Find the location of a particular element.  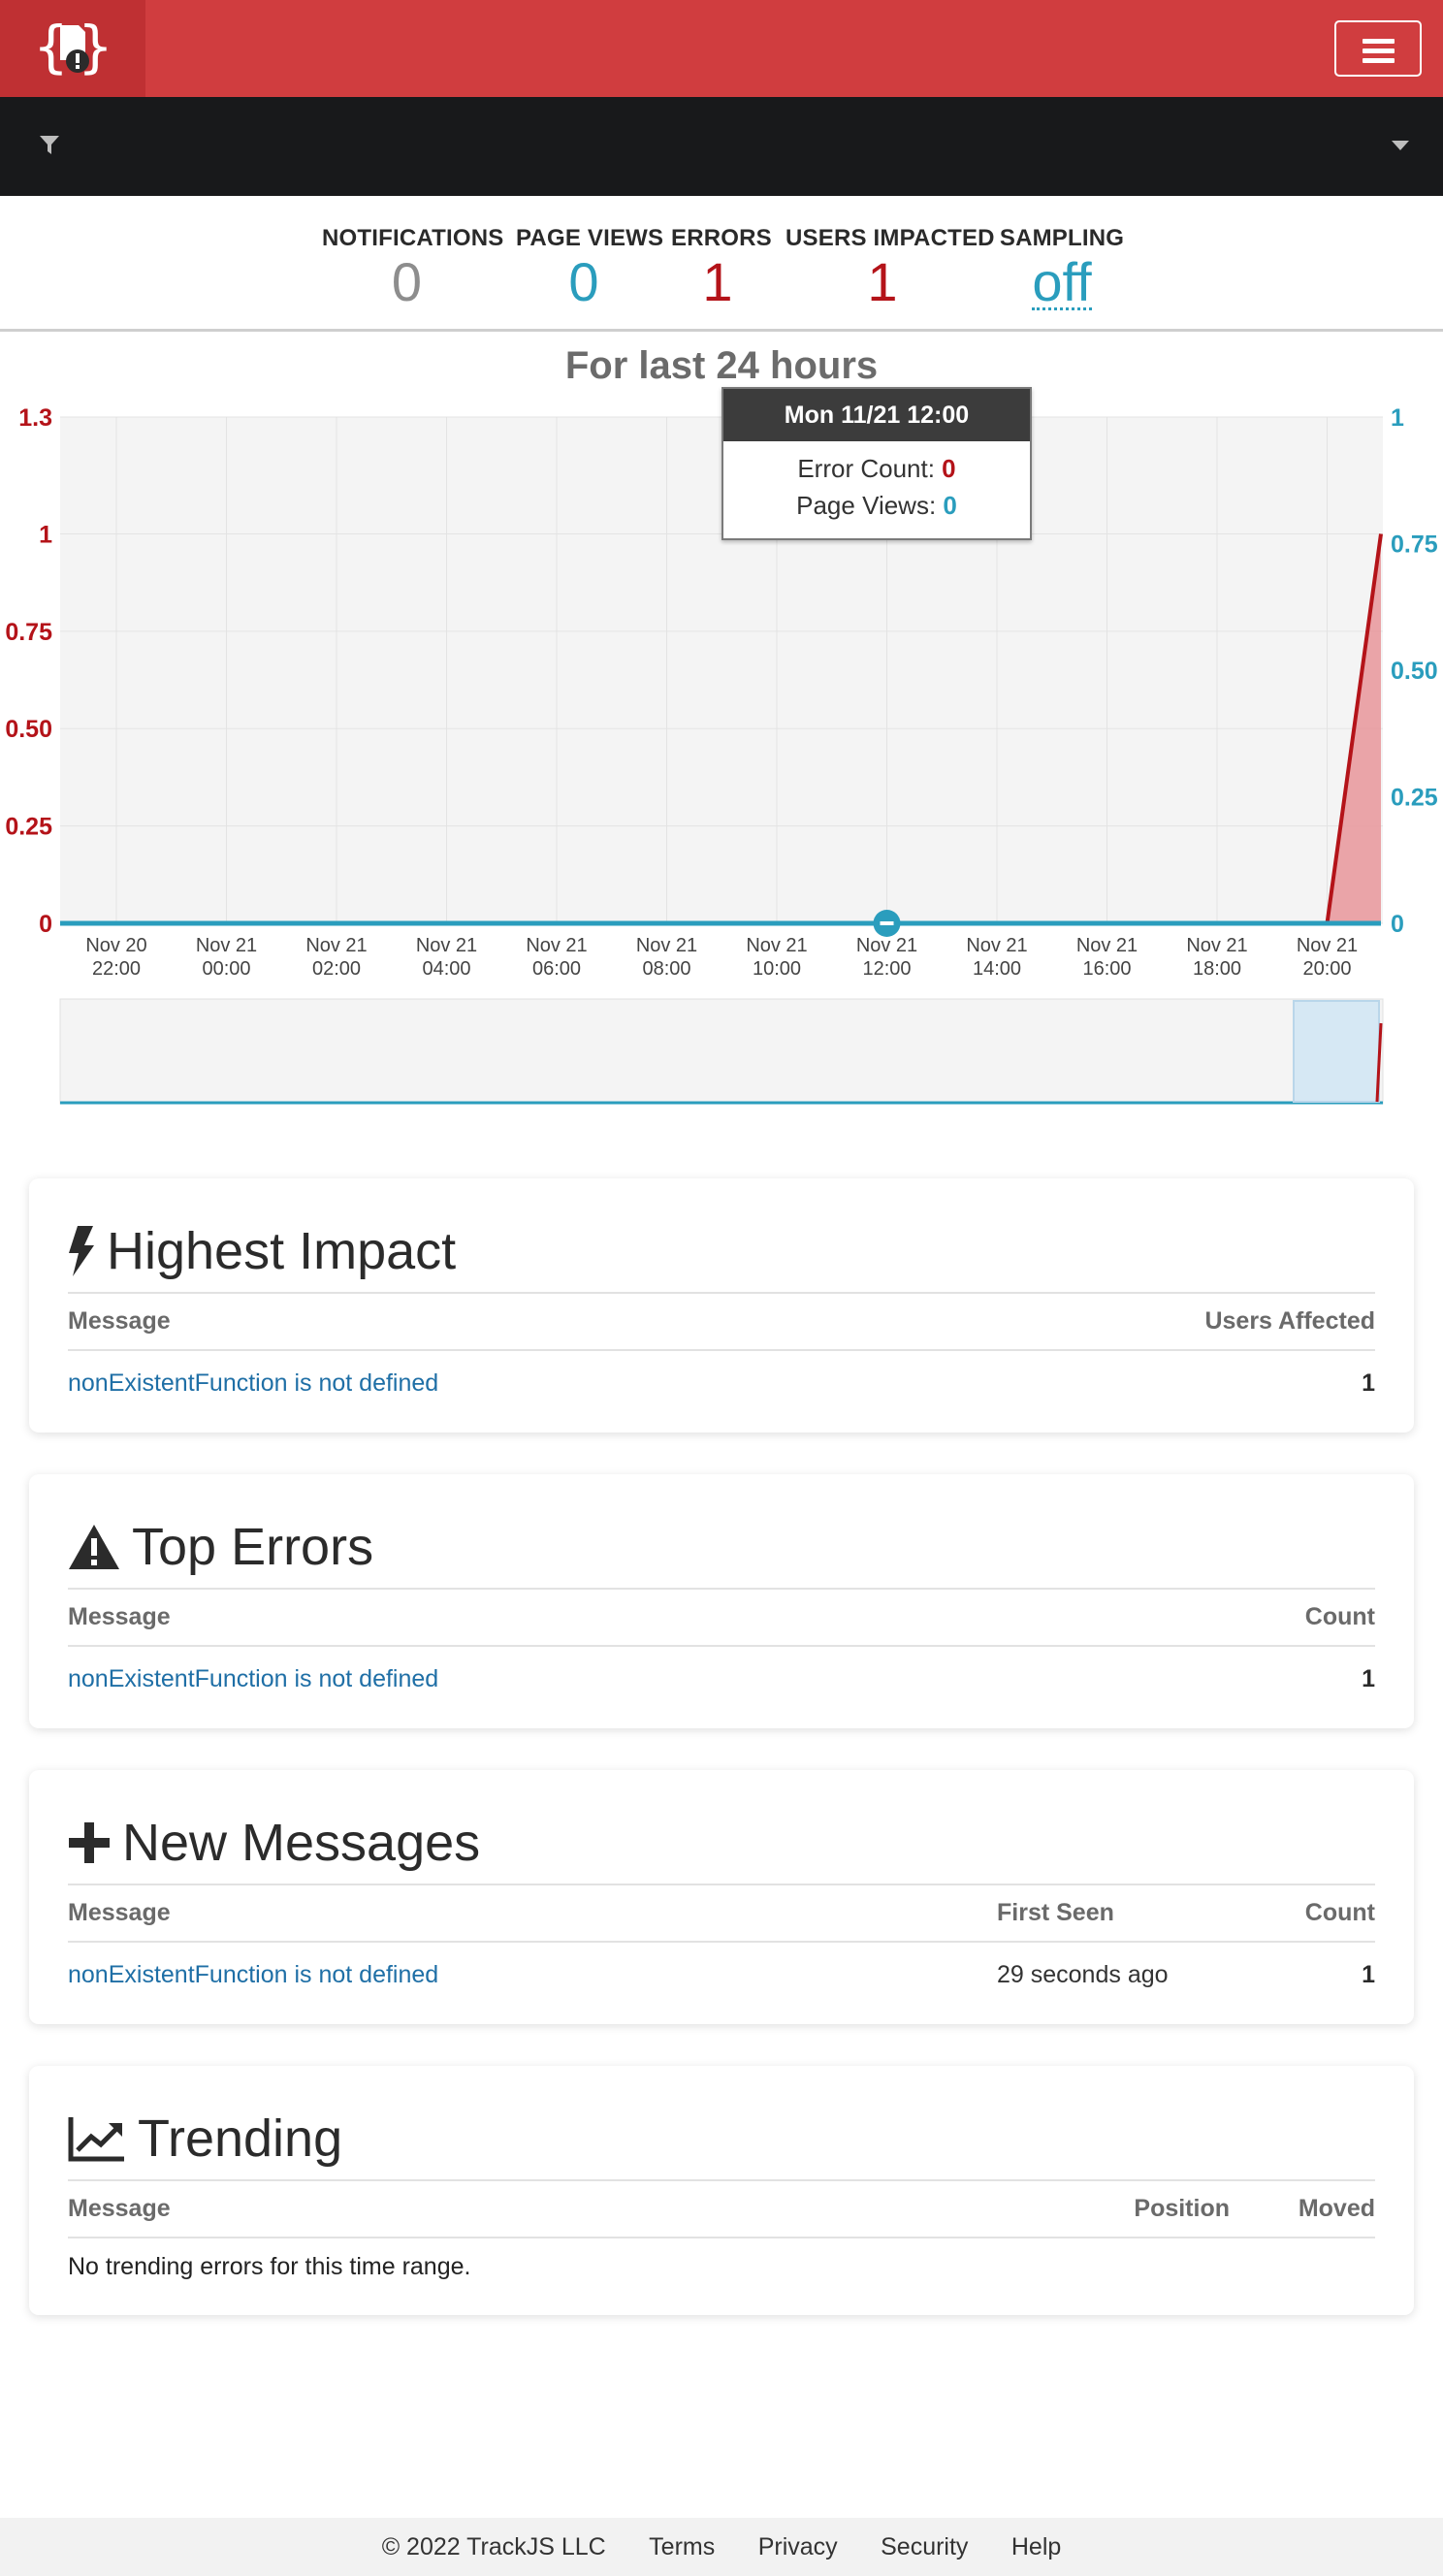

stat-notifications: NOTIFICATIONS 0 is located at coordinates (413, 268).